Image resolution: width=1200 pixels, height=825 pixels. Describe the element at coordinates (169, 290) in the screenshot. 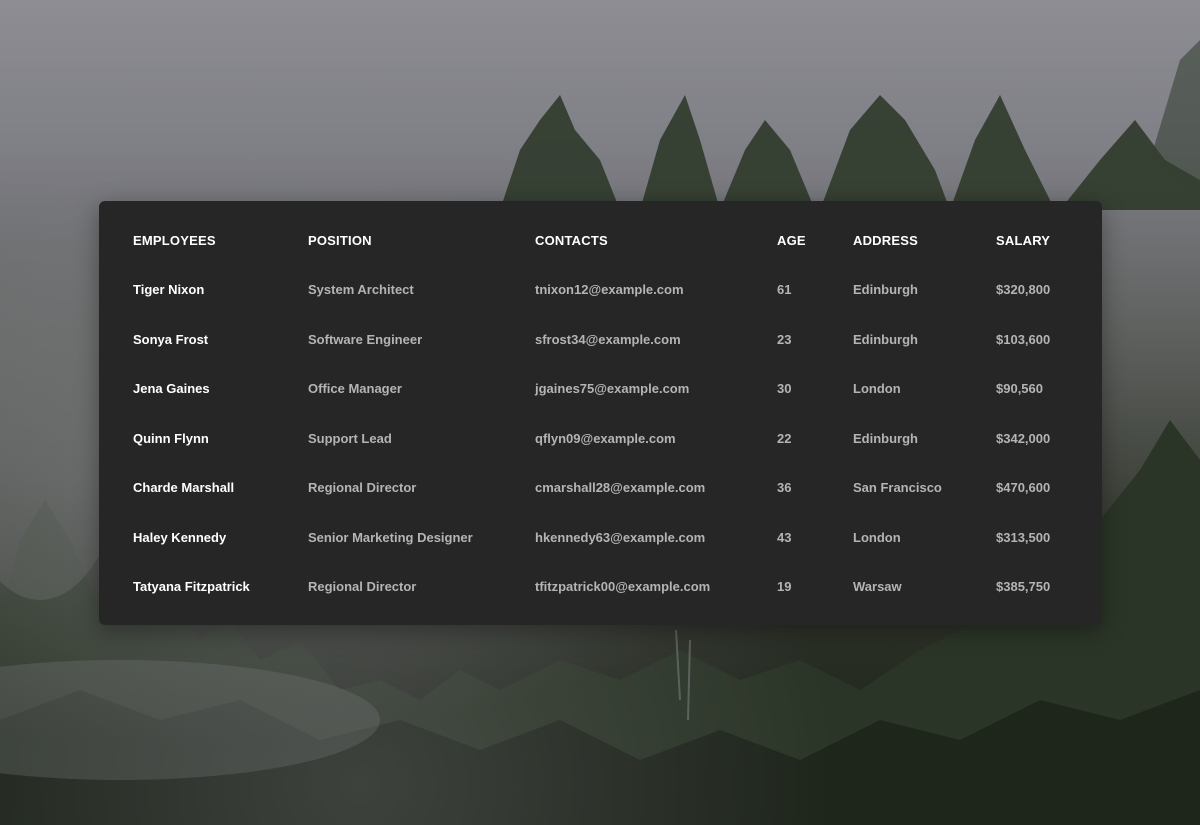

I see `employee-name: Tiger Nixon` at that location.